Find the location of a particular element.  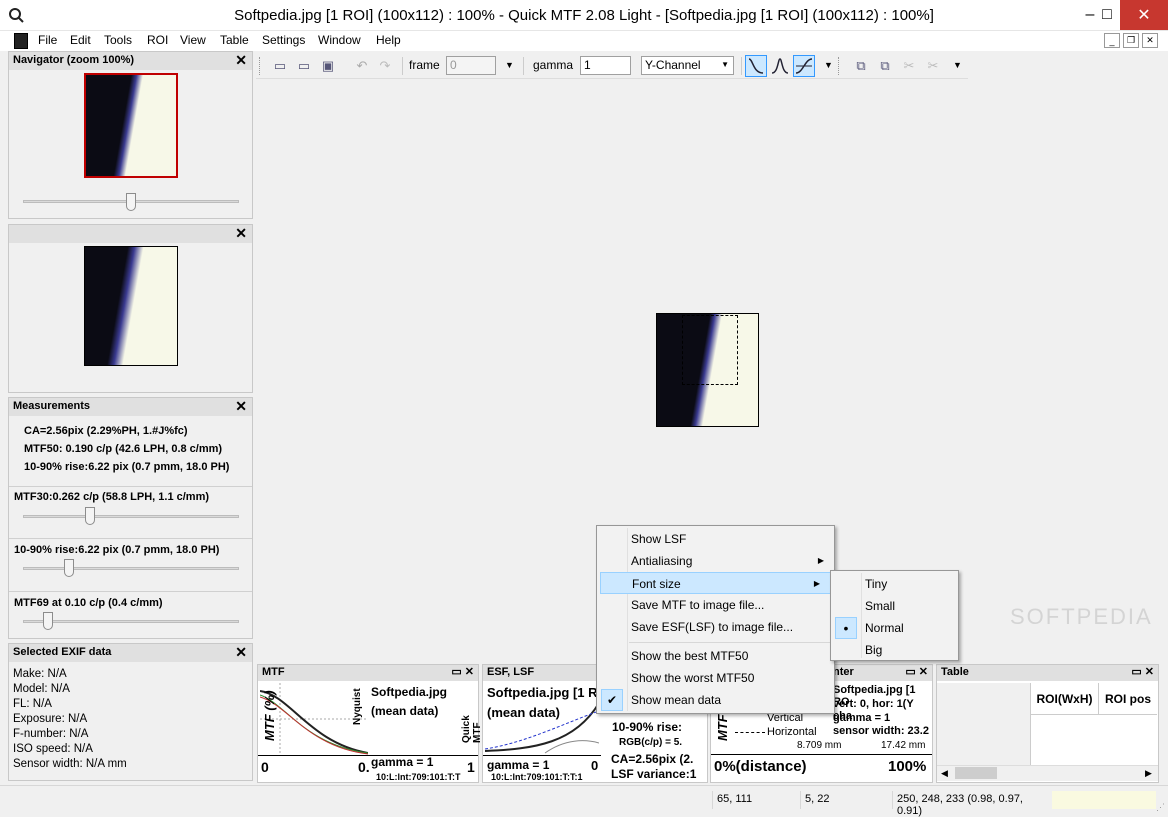

rise-slider-thumb is located at coordinates (69, 568).